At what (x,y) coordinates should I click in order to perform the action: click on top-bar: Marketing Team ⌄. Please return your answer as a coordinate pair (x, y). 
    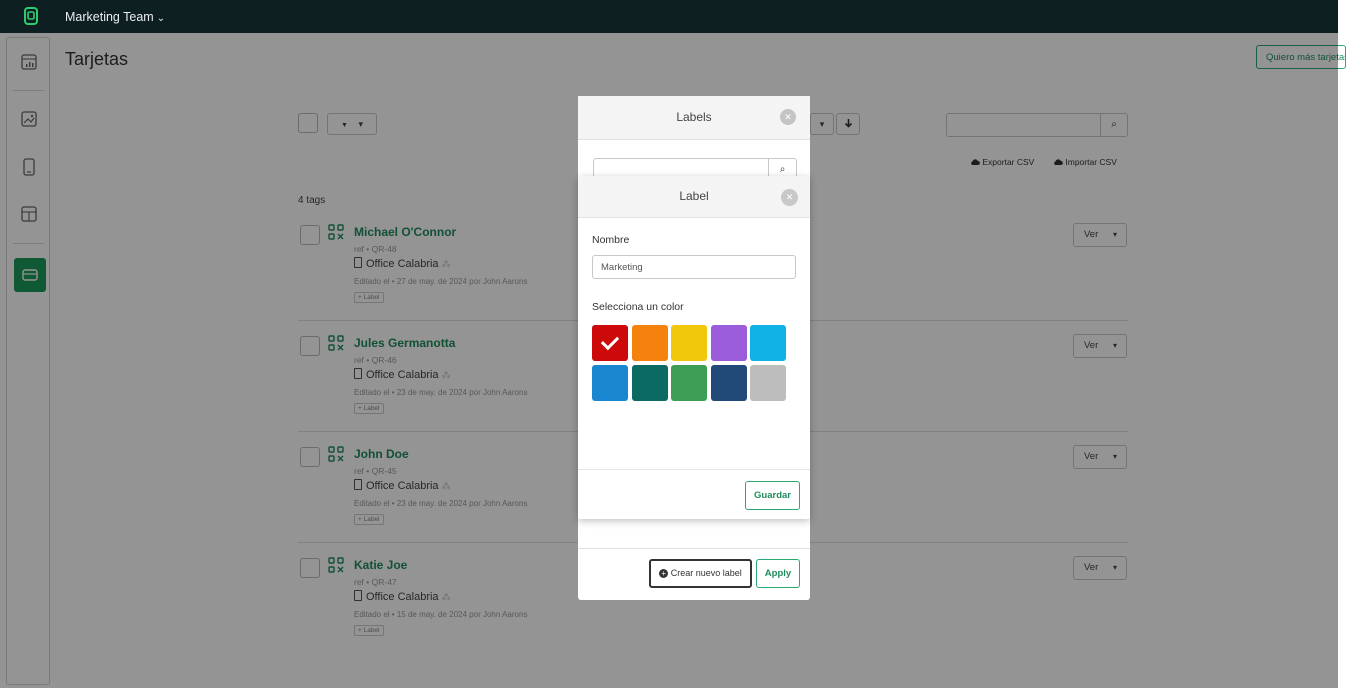
    Looking at the image, I should click on (669, 16).